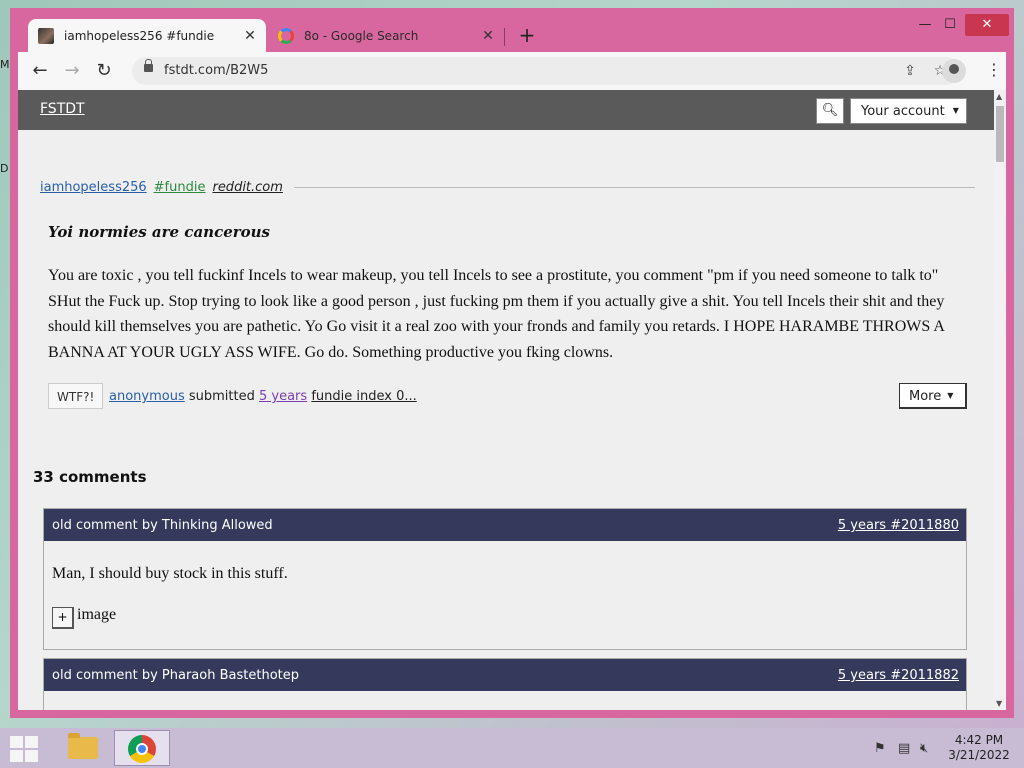 The image size is (1024, 768). Describe the element at coordinates (1000, 400) in the screenshot. I see `page-scrollbar: ▲ ▼` at that location.